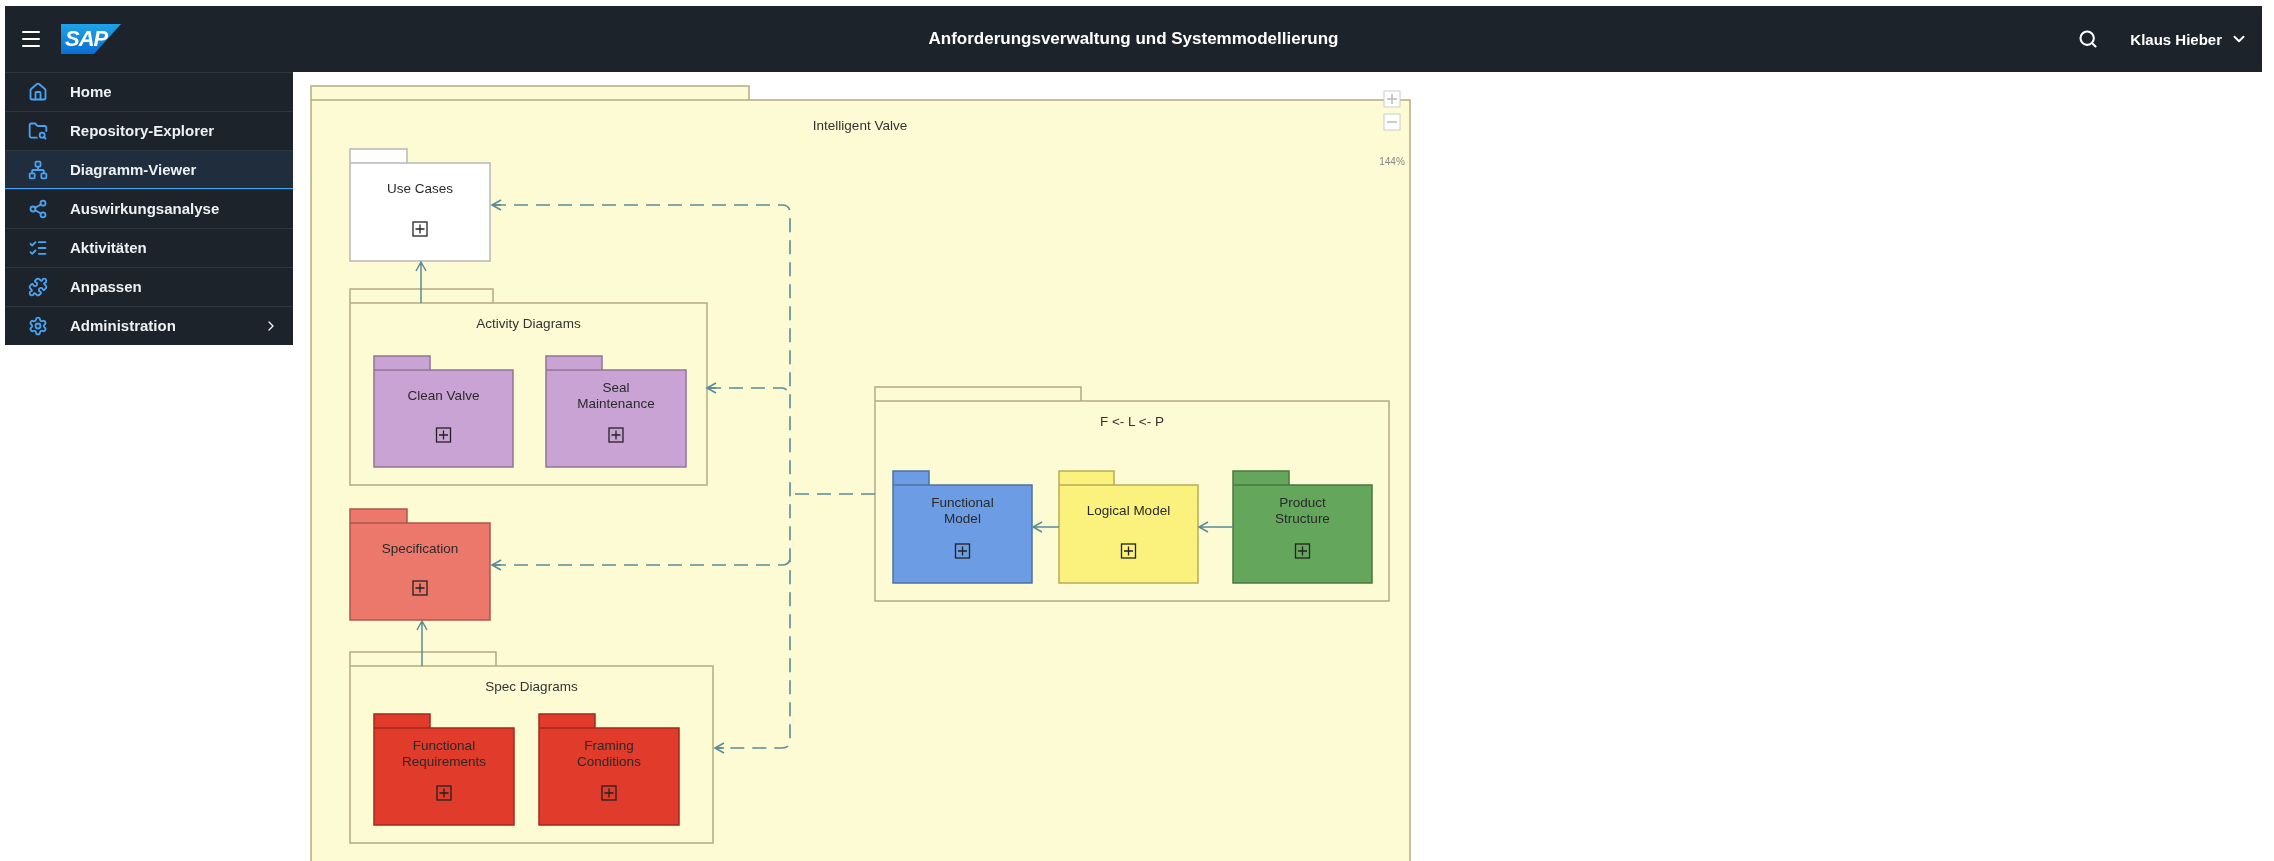 This screenshot has width=2274, height=861. What do you see at coordinates (962, 510) in the screenshot?
I see `package-label: Functional Model` at bounding box center [962, 510].